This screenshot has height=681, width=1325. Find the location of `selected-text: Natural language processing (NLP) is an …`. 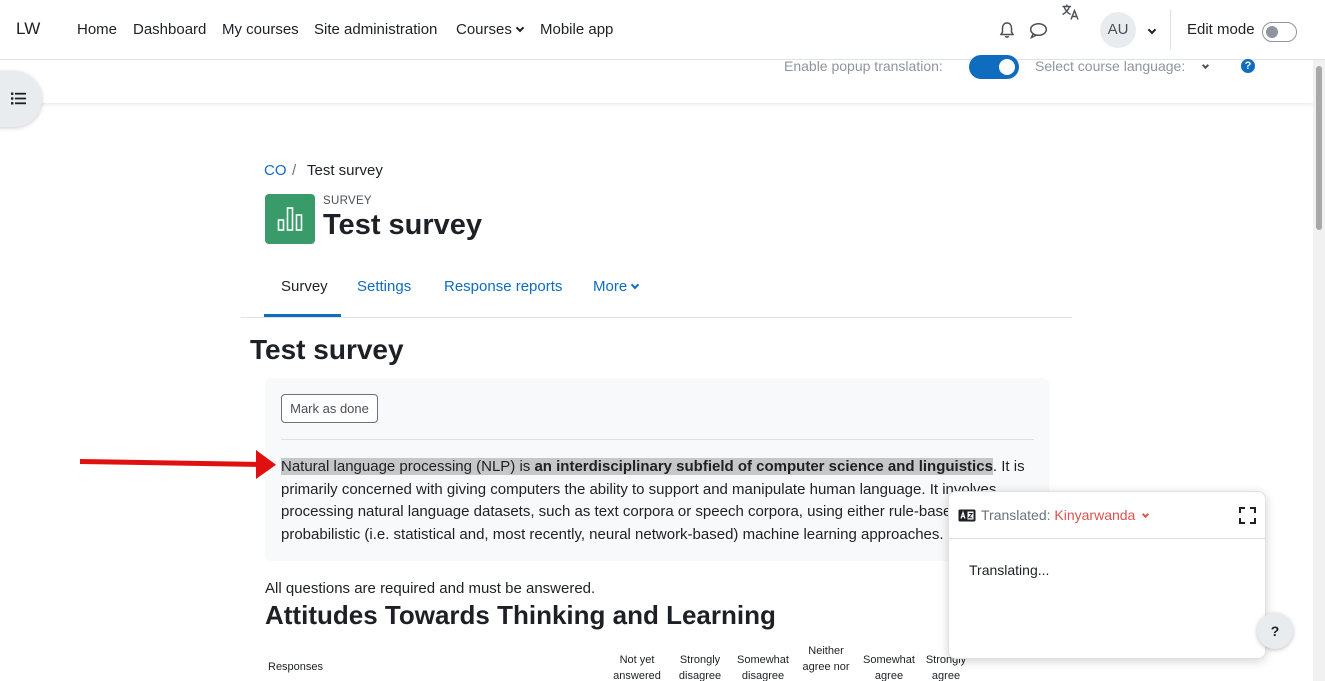

selected-text: Natural language processing (NLP) is an … is located at coordinates (637, 466).